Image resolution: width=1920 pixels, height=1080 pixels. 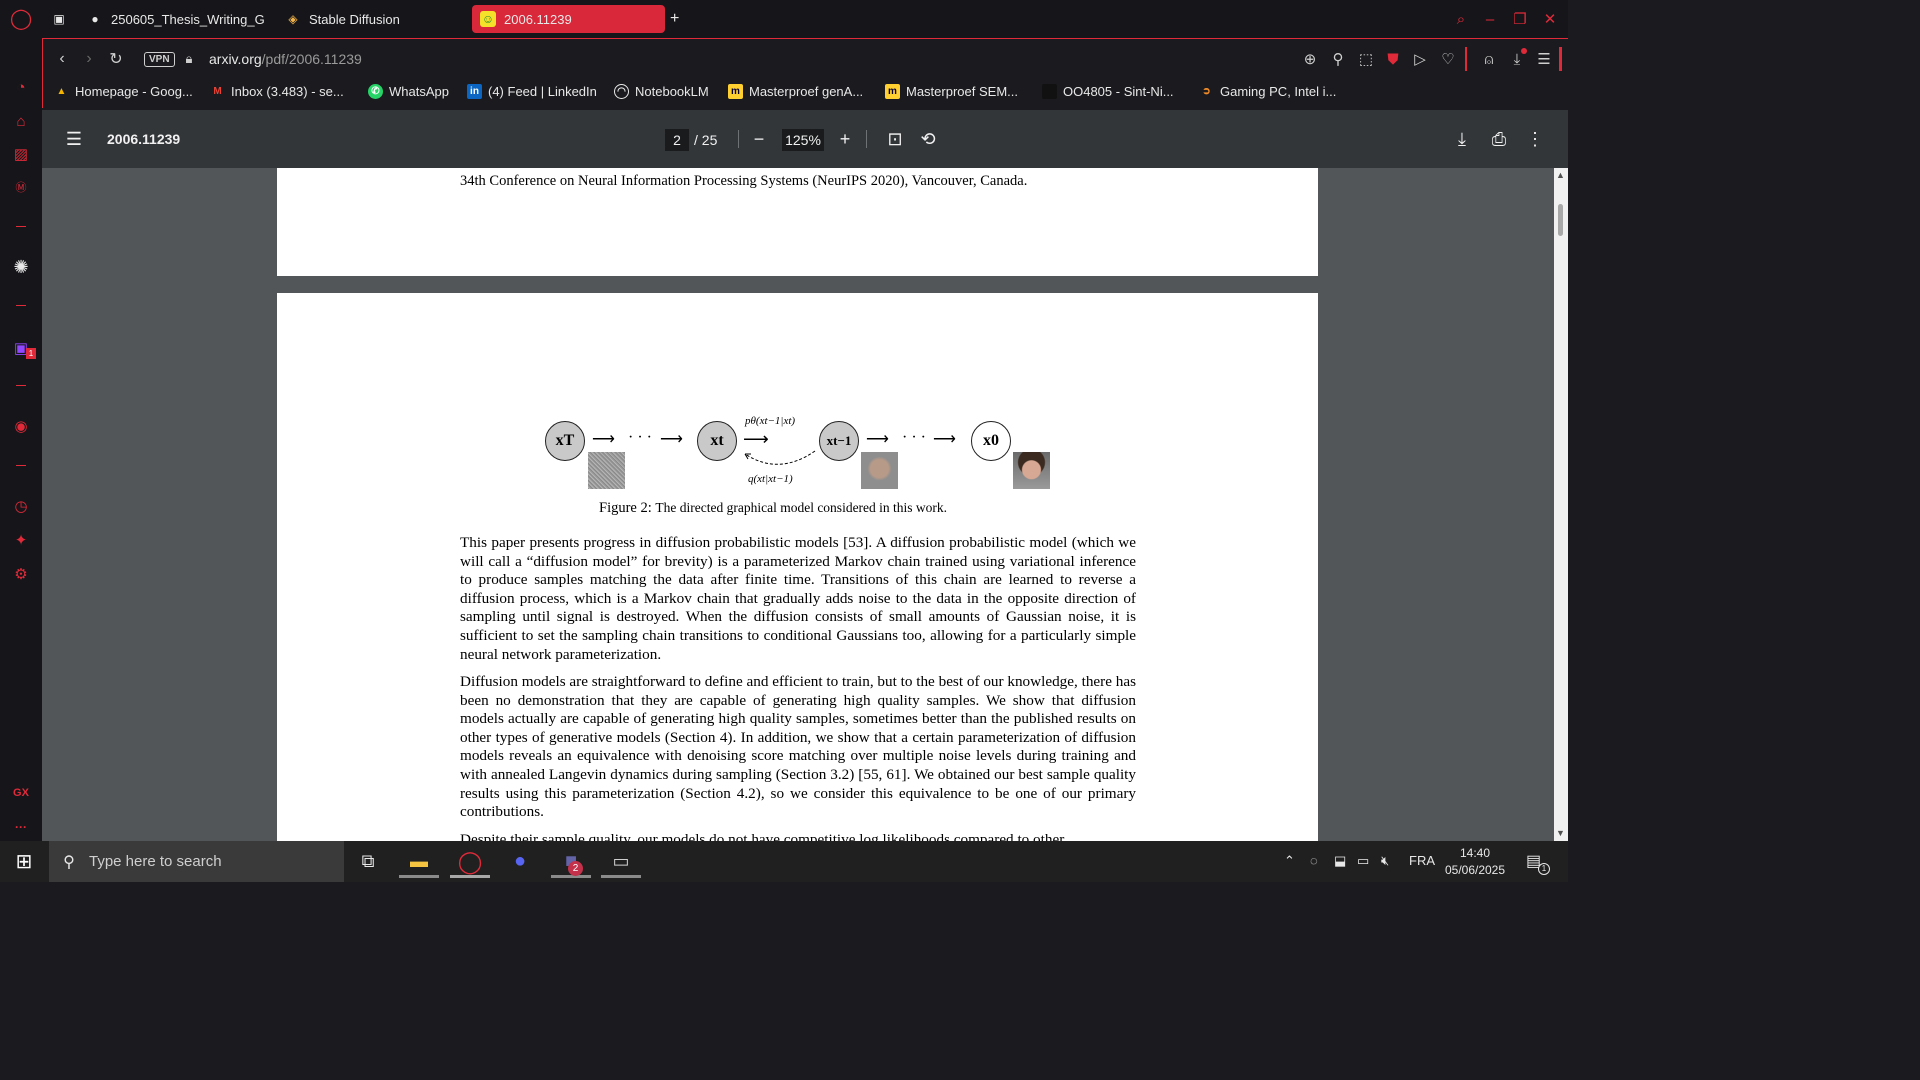 I want to click on pocket-icon: ⛊, so click(x=1393, y=59).